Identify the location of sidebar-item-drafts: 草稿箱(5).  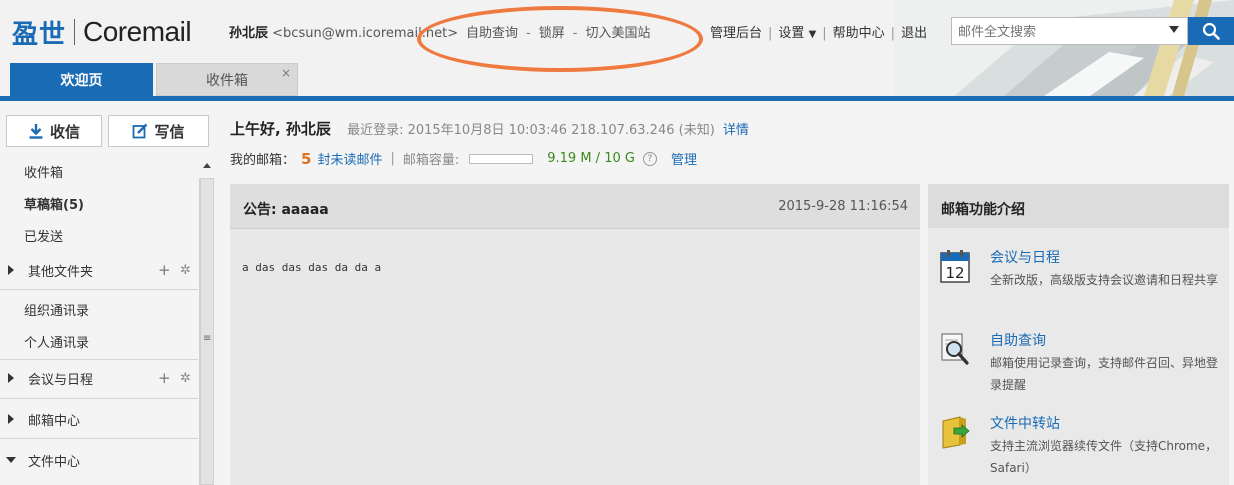
(99, 203).